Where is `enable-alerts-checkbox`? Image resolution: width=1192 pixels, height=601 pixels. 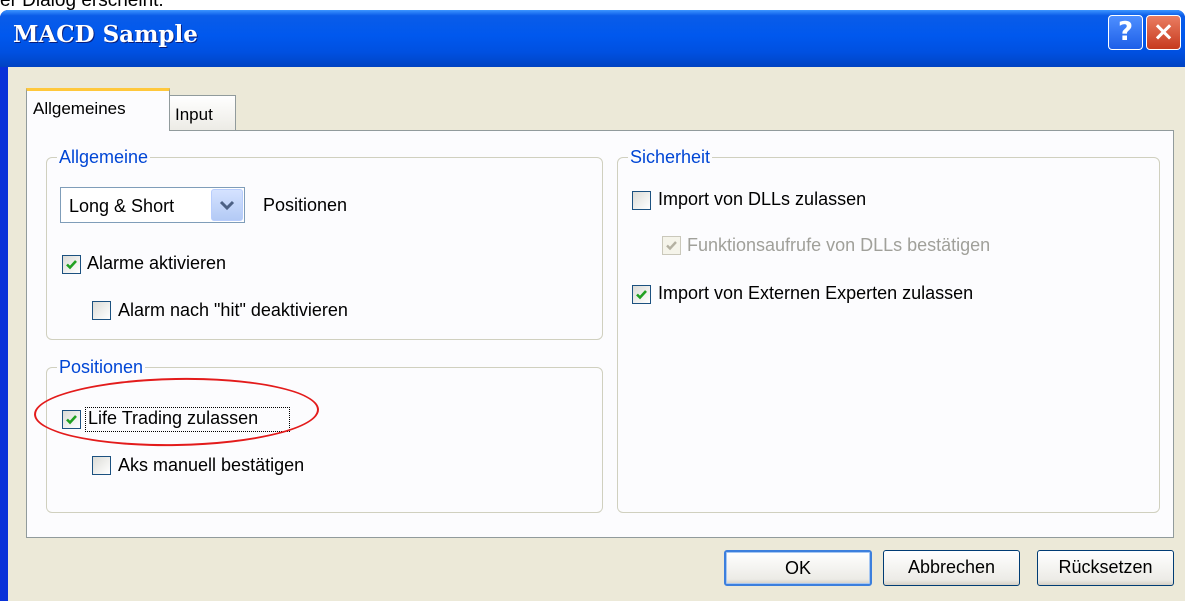 enable-alerts-checkbox is located at coordinates (71, 264).